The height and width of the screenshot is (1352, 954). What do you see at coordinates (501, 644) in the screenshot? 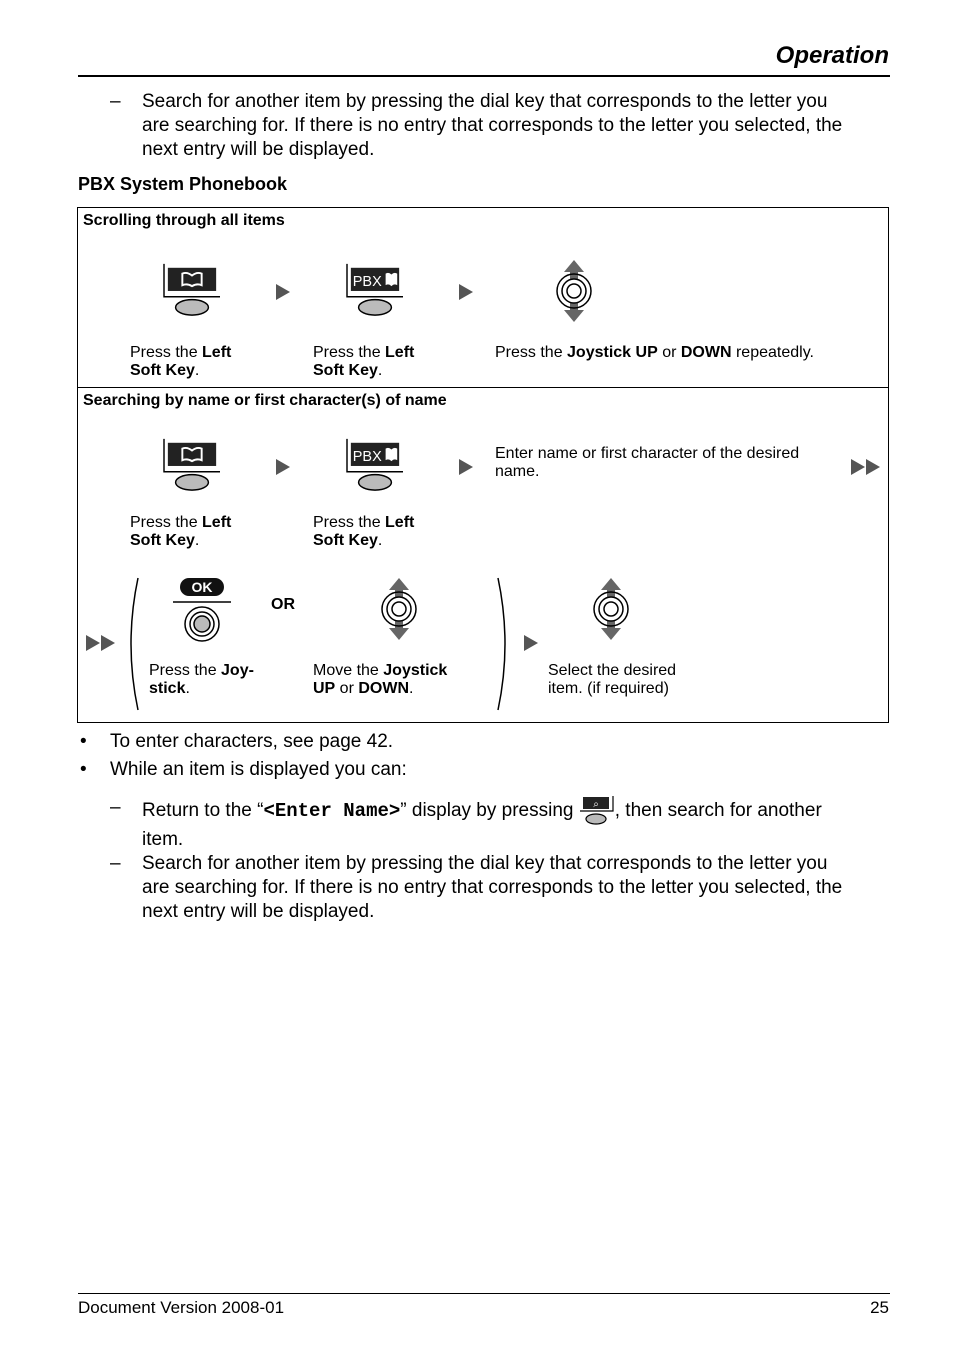
I see `right-bracket` at bounding box center [501, 644].